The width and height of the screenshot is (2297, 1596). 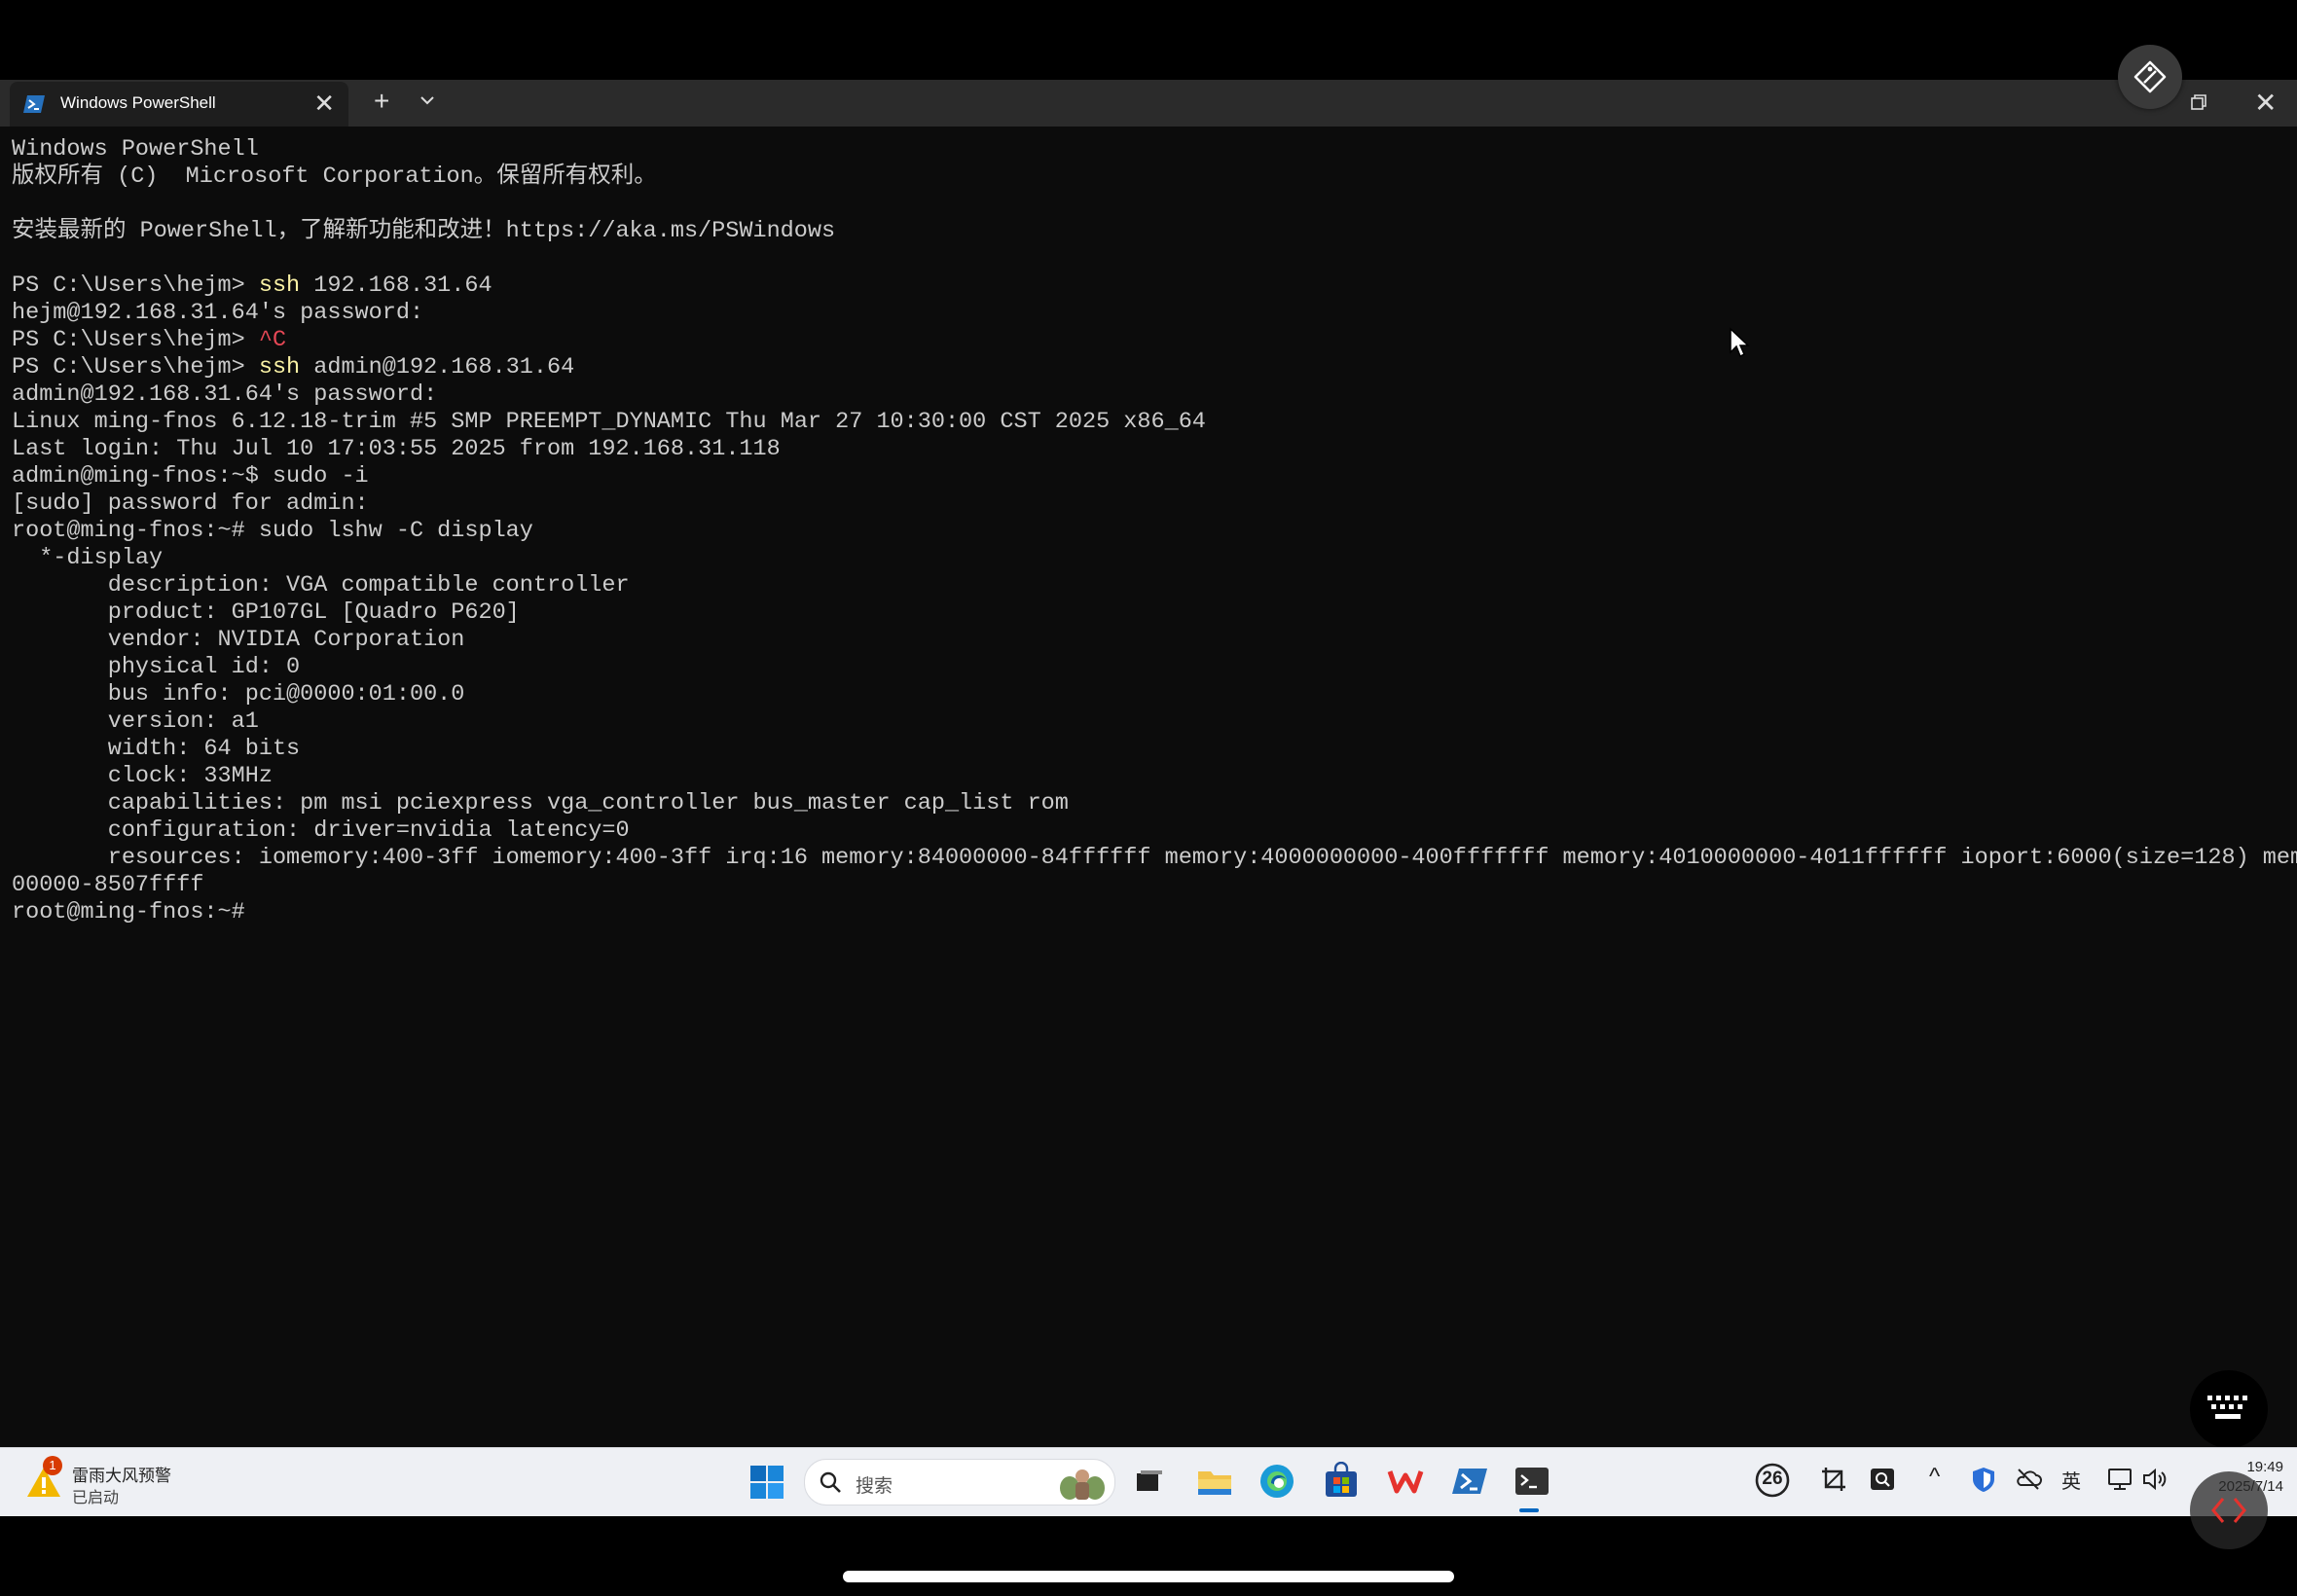 What do you see at coordinates (1882, 1479) in the screenshot?
I see `screen-search-icon` at bounding box center [1882, 1479].